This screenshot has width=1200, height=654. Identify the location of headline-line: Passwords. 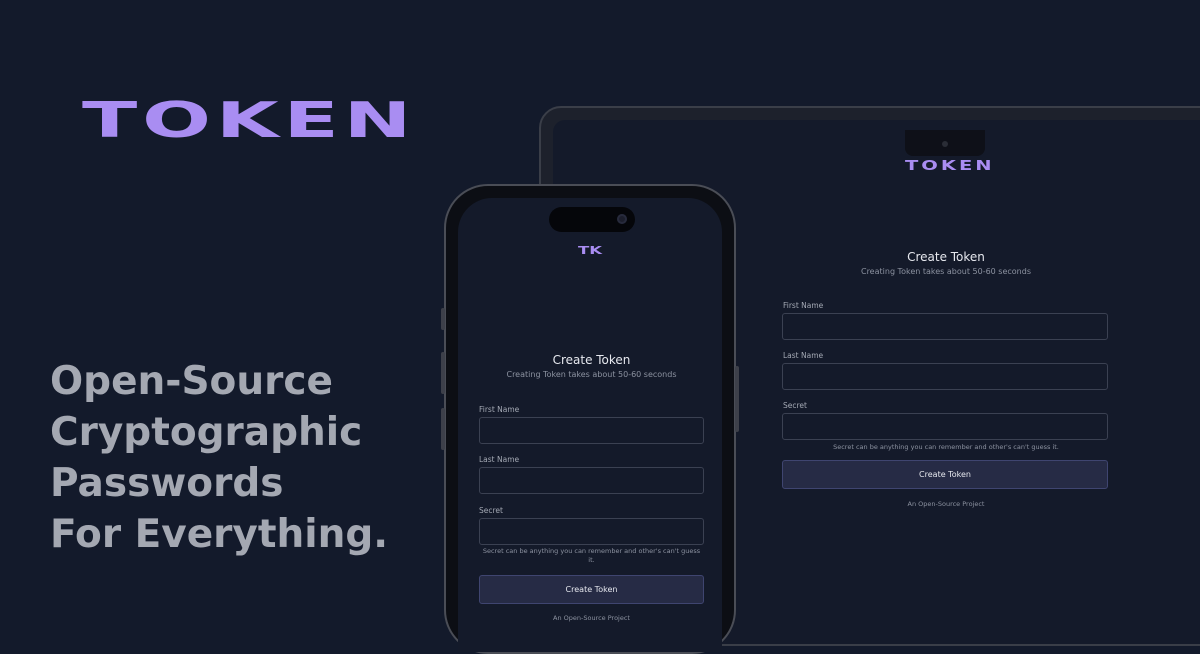
(167, 483).